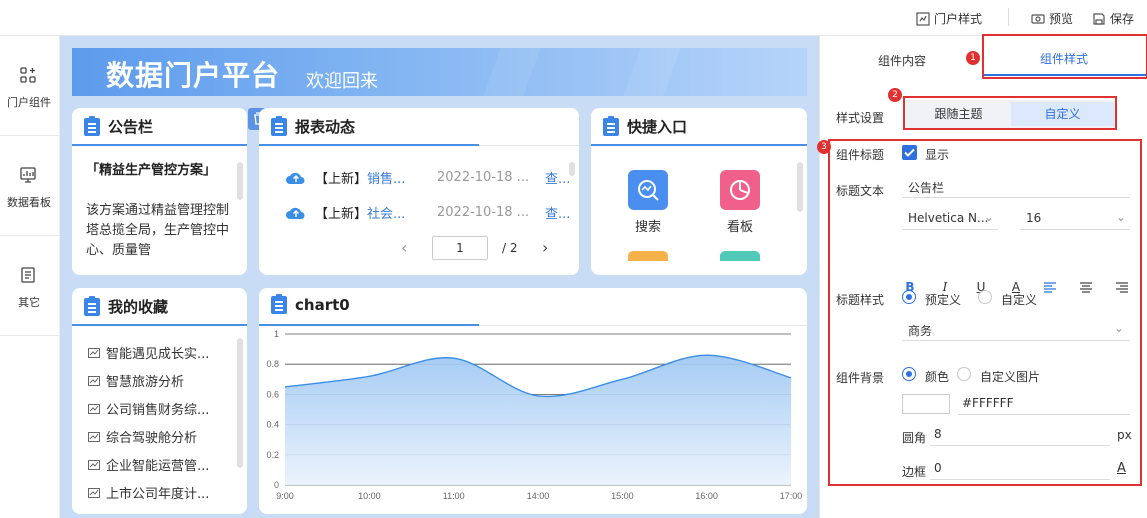 Image resolution: width=1147 pixels, height=518 pixels. I want to click on favorites-title-text: 我的收藏, so click(138, 307).